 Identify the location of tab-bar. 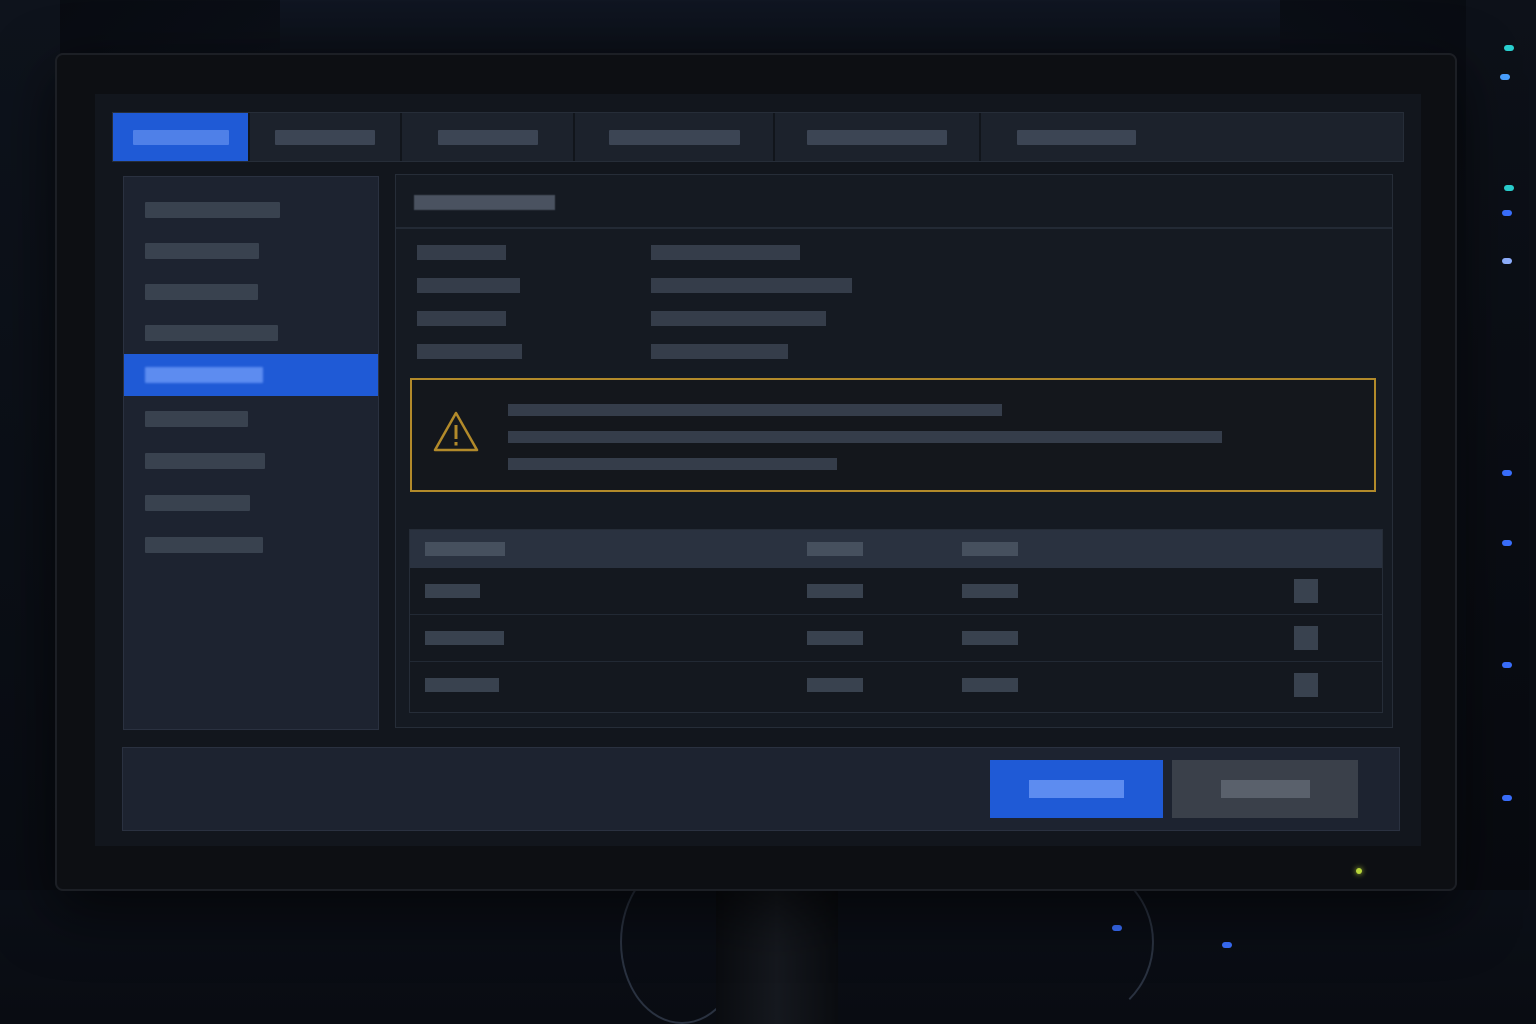
(758, 137).